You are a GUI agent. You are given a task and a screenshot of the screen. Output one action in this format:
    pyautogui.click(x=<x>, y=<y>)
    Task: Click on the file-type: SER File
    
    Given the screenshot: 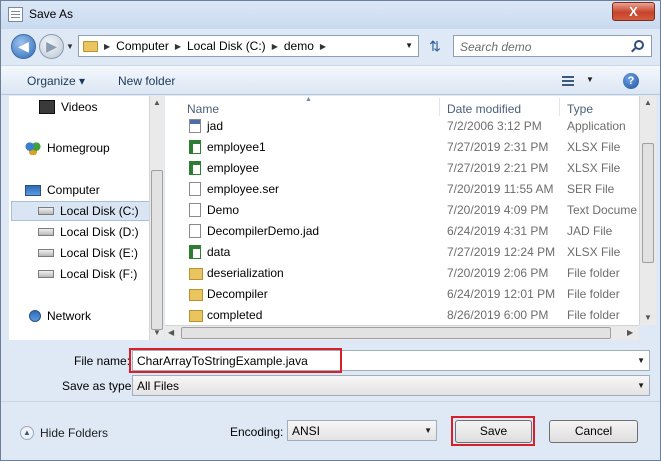 What is the action you would take?
    pyautogui.click(x=591, y=189)
    